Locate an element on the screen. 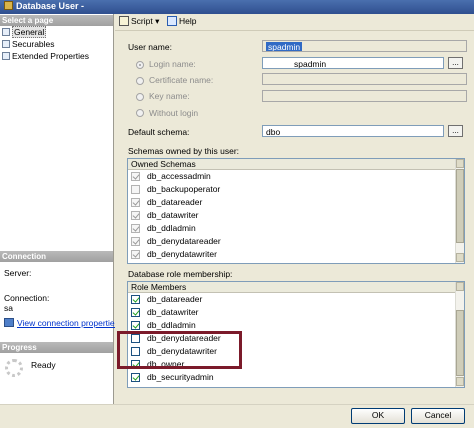 The width and height of the screenshot is (474, 428). chevron-down-icon: ▾ is located at coordinates (157, 21).